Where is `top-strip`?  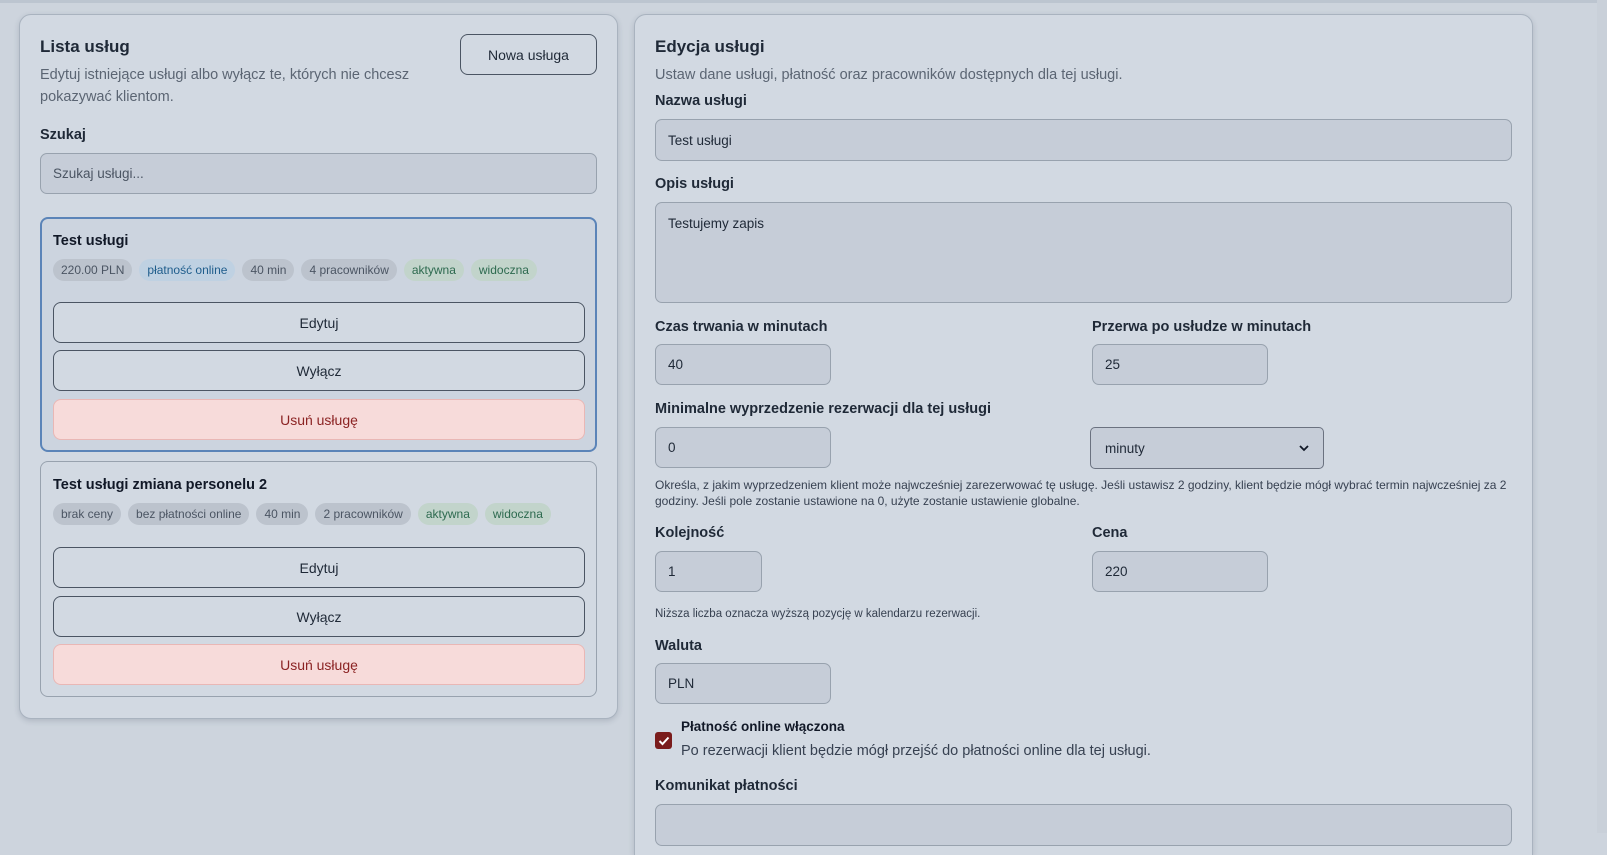 top-strip is located at coordinates (803, 1).